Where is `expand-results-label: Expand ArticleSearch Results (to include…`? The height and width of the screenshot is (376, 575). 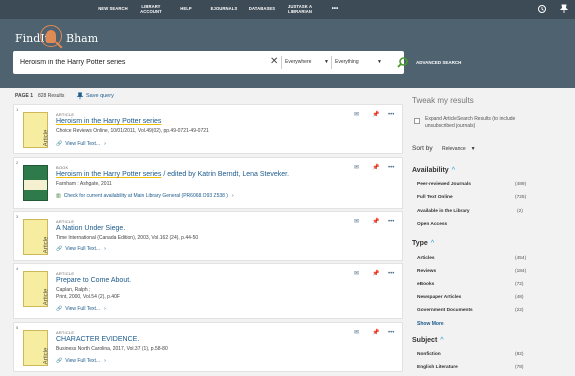
expand-results-label: Expand ArticleSearch Results (to include… is located at coordinates (485, 123).